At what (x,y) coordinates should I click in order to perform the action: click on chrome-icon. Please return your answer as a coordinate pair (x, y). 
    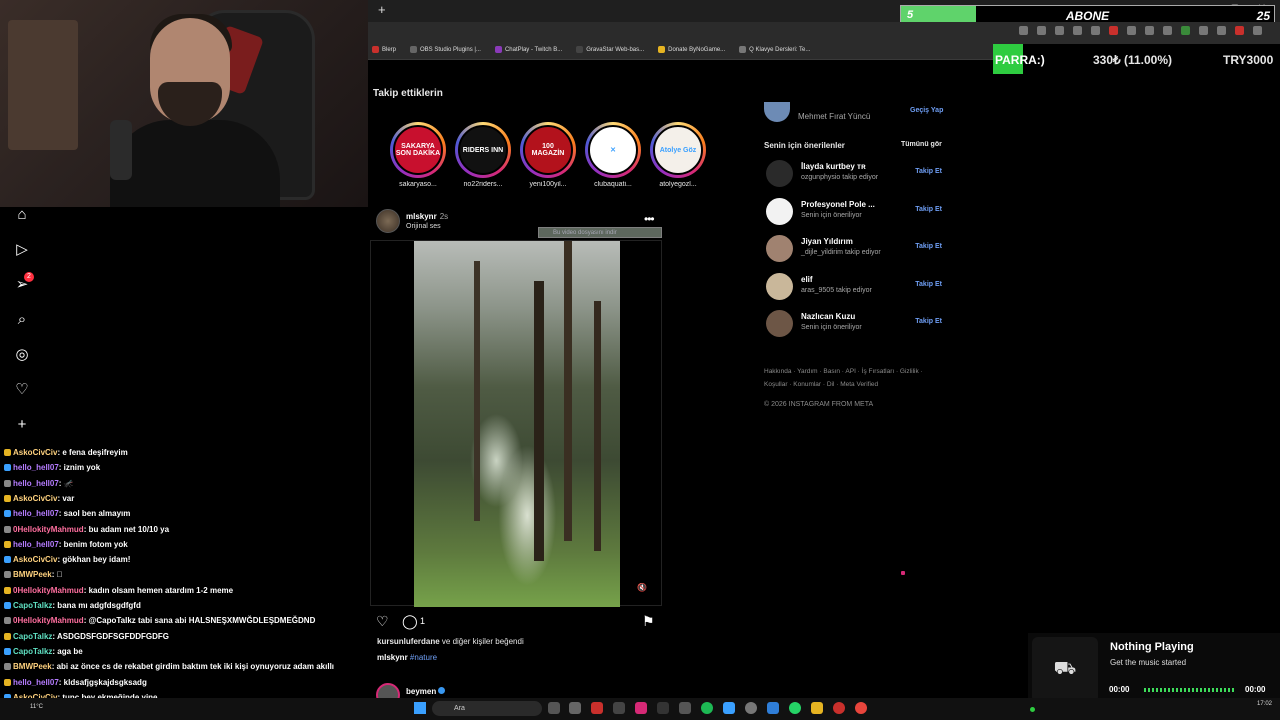
    Looking at the image, I should click on (861, 708).